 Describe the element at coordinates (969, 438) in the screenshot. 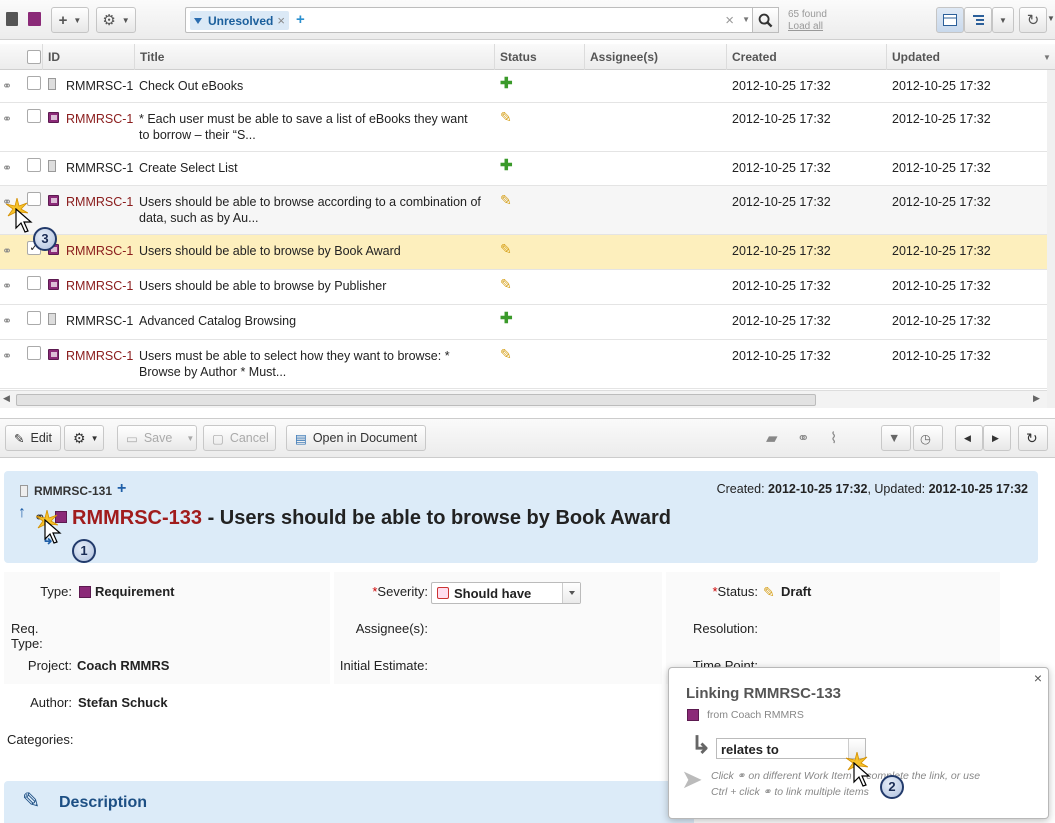

I see `previous-button: ◀` at that location.